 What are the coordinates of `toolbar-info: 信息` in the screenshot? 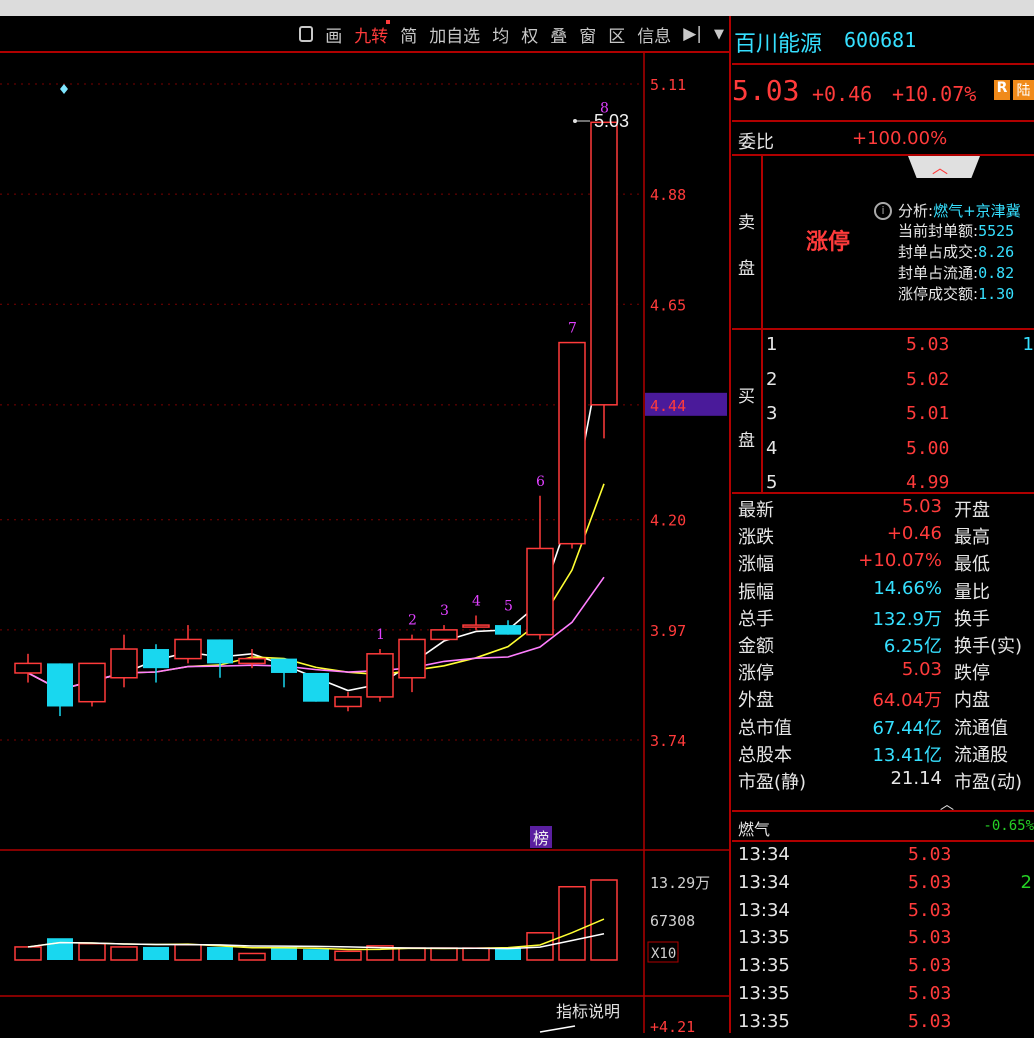 It's located at (654, 34).